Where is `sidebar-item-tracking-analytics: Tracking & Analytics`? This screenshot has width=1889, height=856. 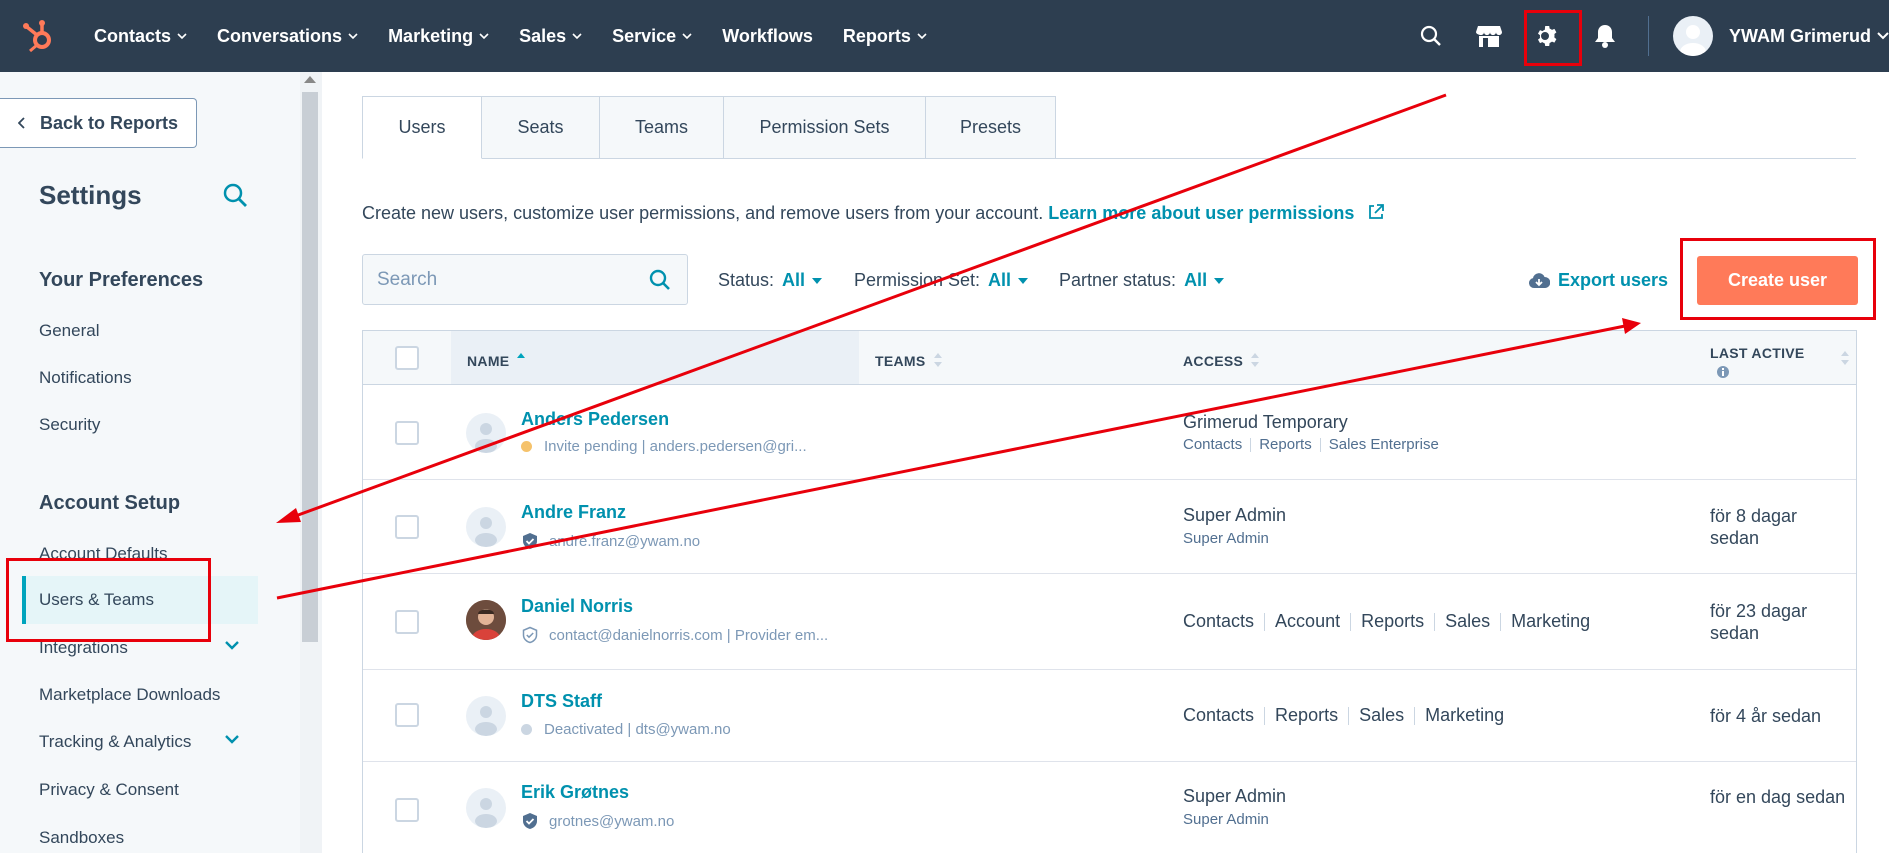 sidebar-item-tracking-analytics: Tracking & Analytics is located at coordinates (115, 742).